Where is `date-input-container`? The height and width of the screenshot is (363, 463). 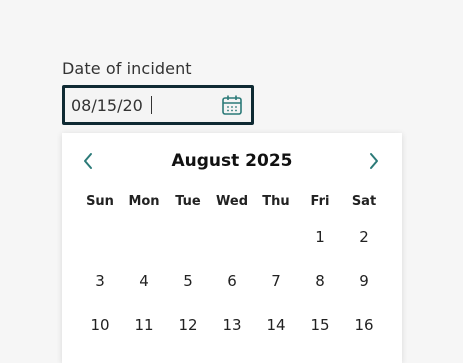
date-input-container is located at coordinates (158, 105).